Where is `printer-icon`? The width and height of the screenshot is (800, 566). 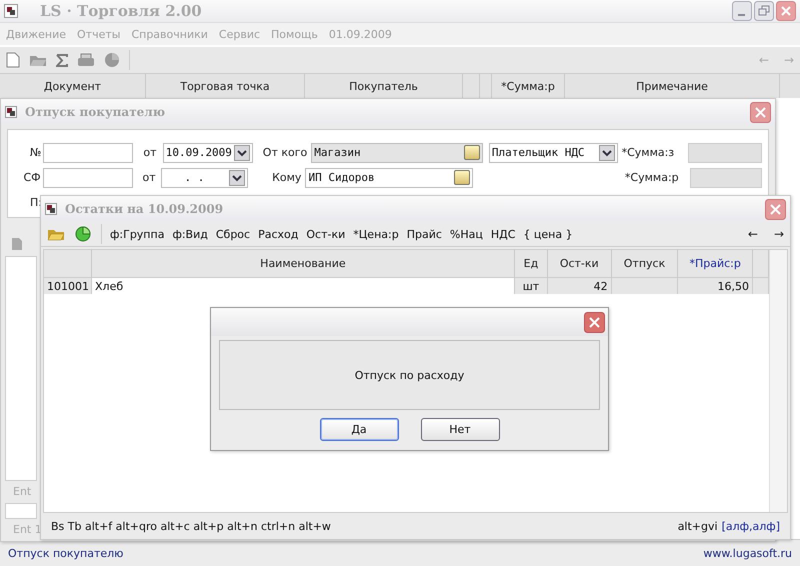 printer-icon is located at coordinates (86, 60).